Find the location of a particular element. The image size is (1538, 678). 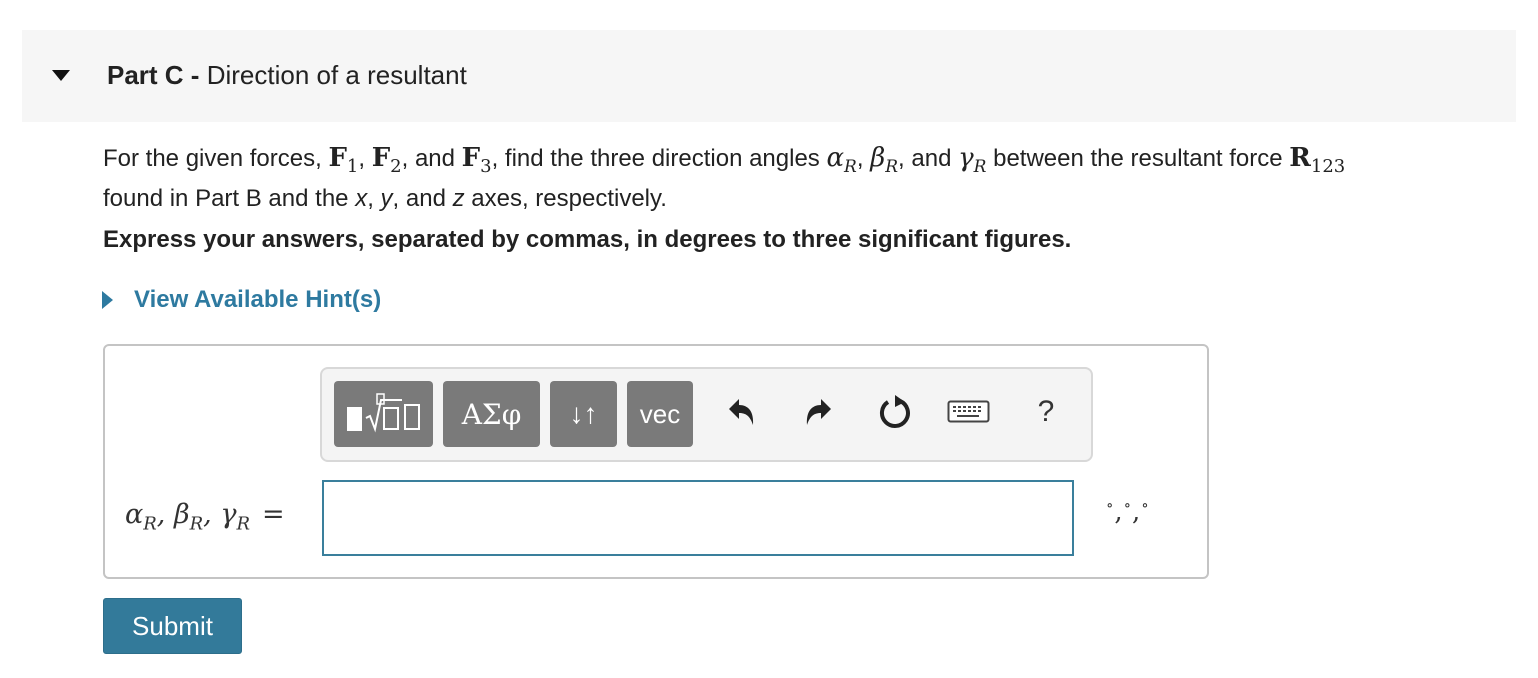

force-f2-sub: 2 is located at coordinates (396, 167).